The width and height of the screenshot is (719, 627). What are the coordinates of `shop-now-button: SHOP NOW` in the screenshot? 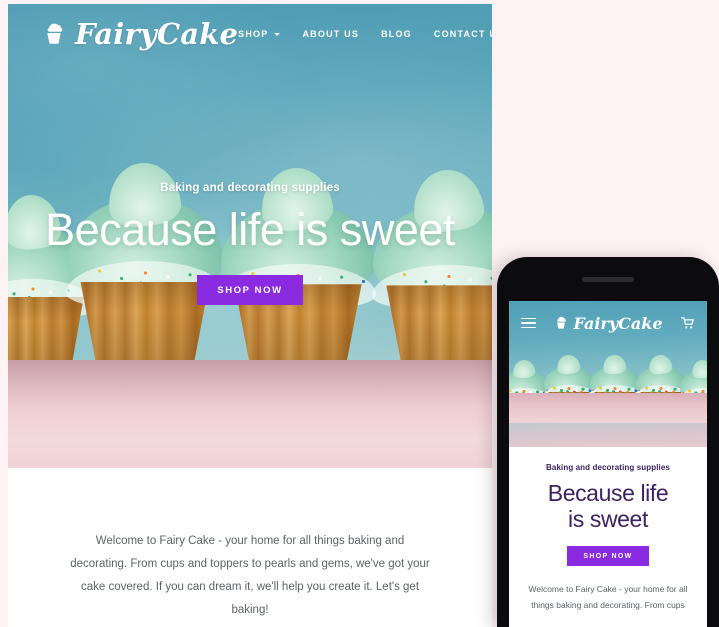 It's located at (250, 290).